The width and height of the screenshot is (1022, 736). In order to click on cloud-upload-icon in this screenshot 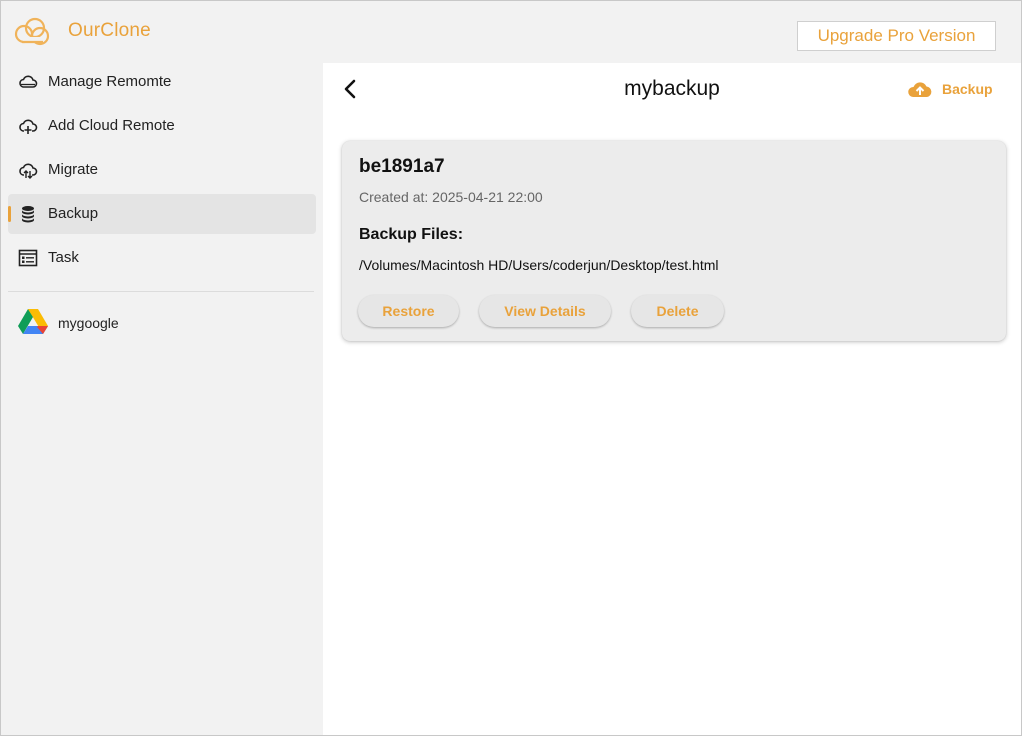, I will do `click(920, 89)`.